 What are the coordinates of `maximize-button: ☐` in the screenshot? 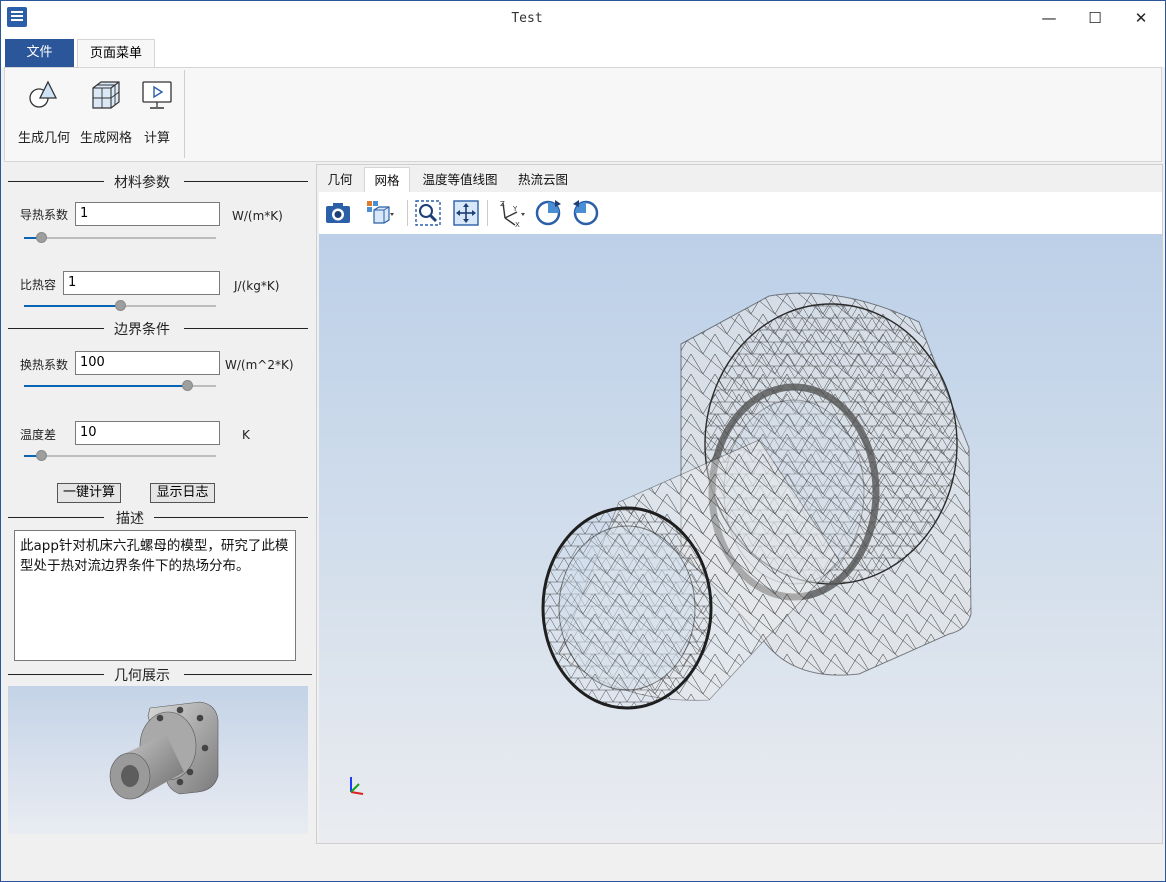 It's located at (1095, 18).